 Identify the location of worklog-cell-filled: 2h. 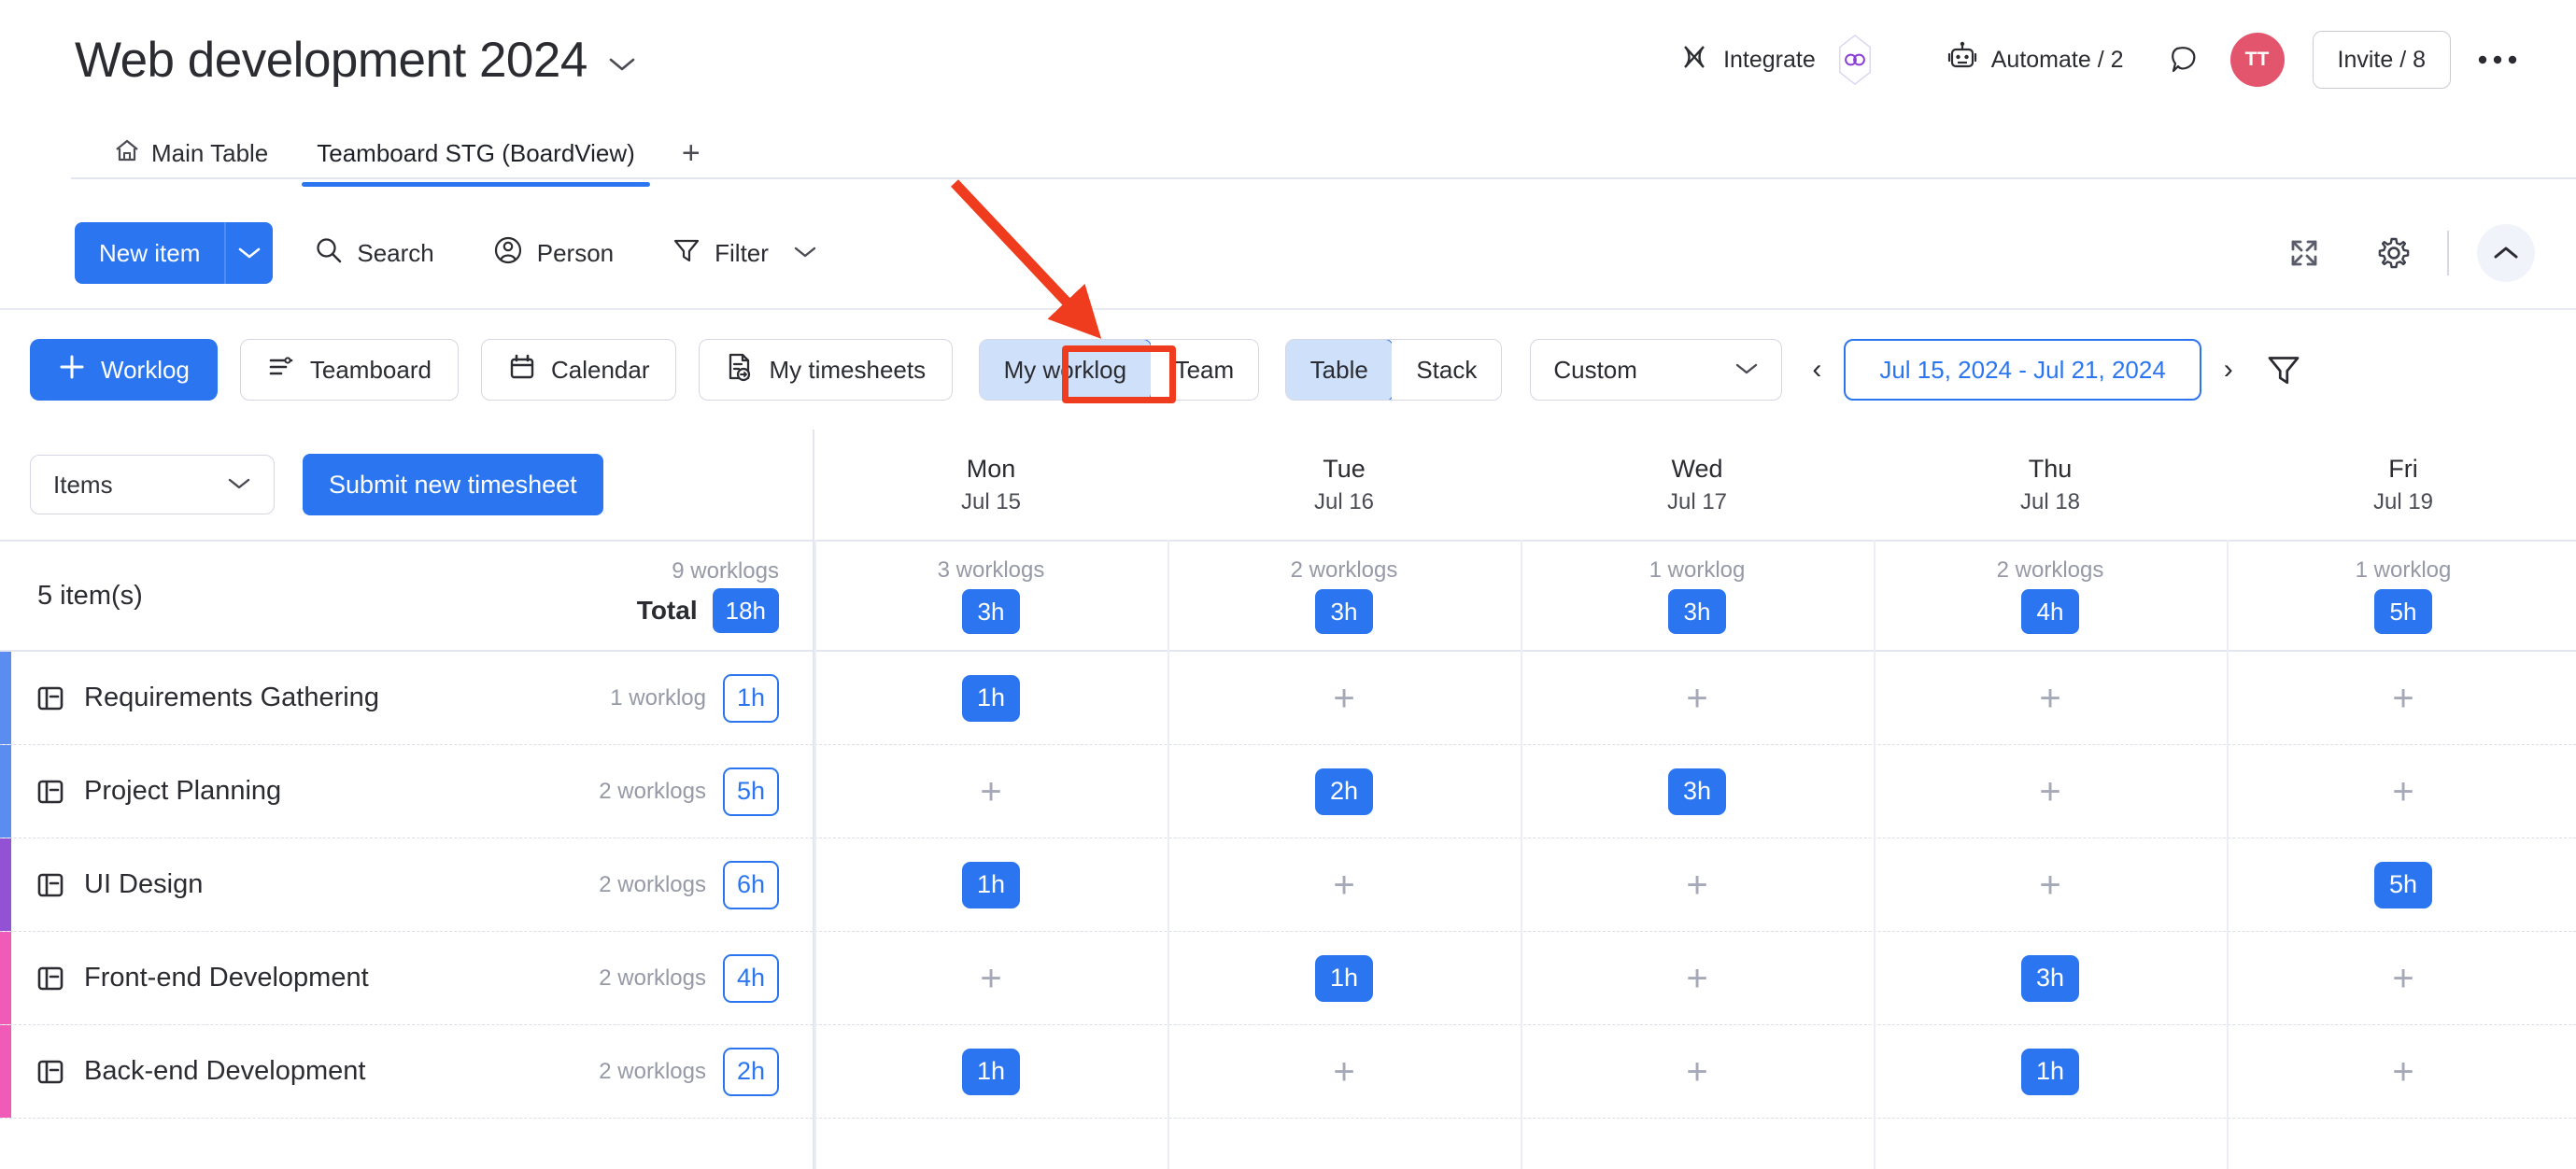
(1344, 791).